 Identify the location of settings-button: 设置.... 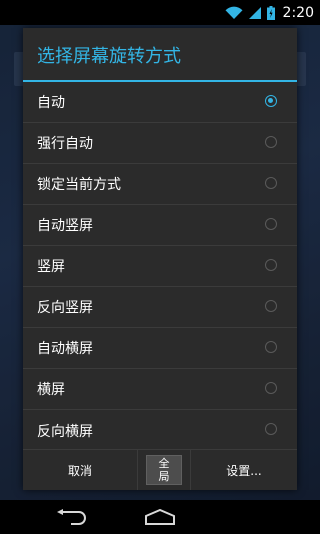
(243, 470).